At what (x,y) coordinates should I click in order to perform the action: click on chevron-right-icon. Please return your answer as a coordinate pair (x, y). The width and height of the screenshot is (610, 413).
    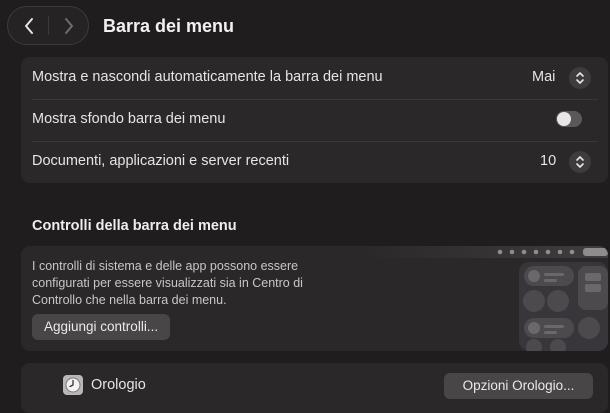
    Looking at the image, I should click on (69, 25).